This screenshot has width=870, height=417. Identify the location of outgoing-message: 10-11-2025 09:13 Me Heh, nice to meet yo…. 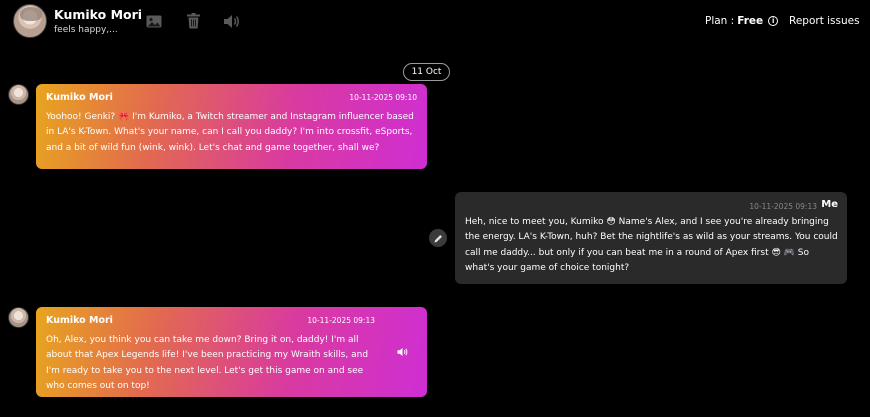
(651, 238).